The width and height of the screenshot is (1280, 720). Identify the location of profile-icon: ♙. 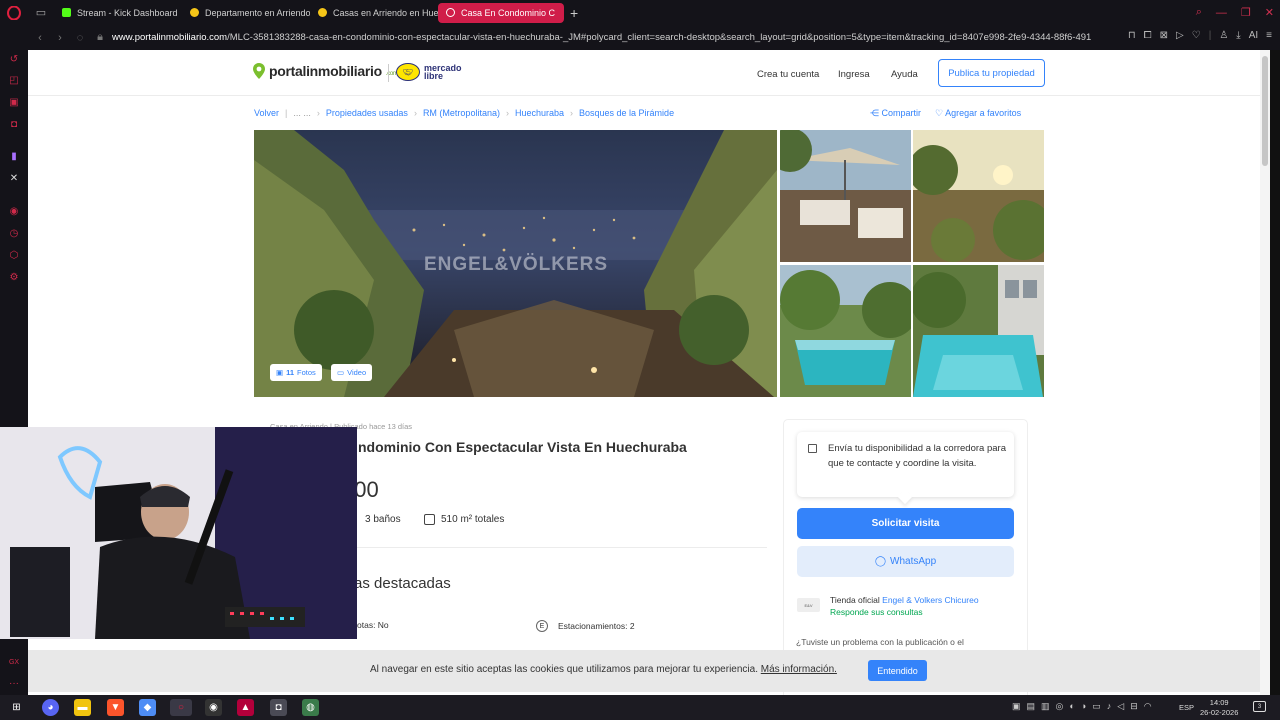
(1223, 35).